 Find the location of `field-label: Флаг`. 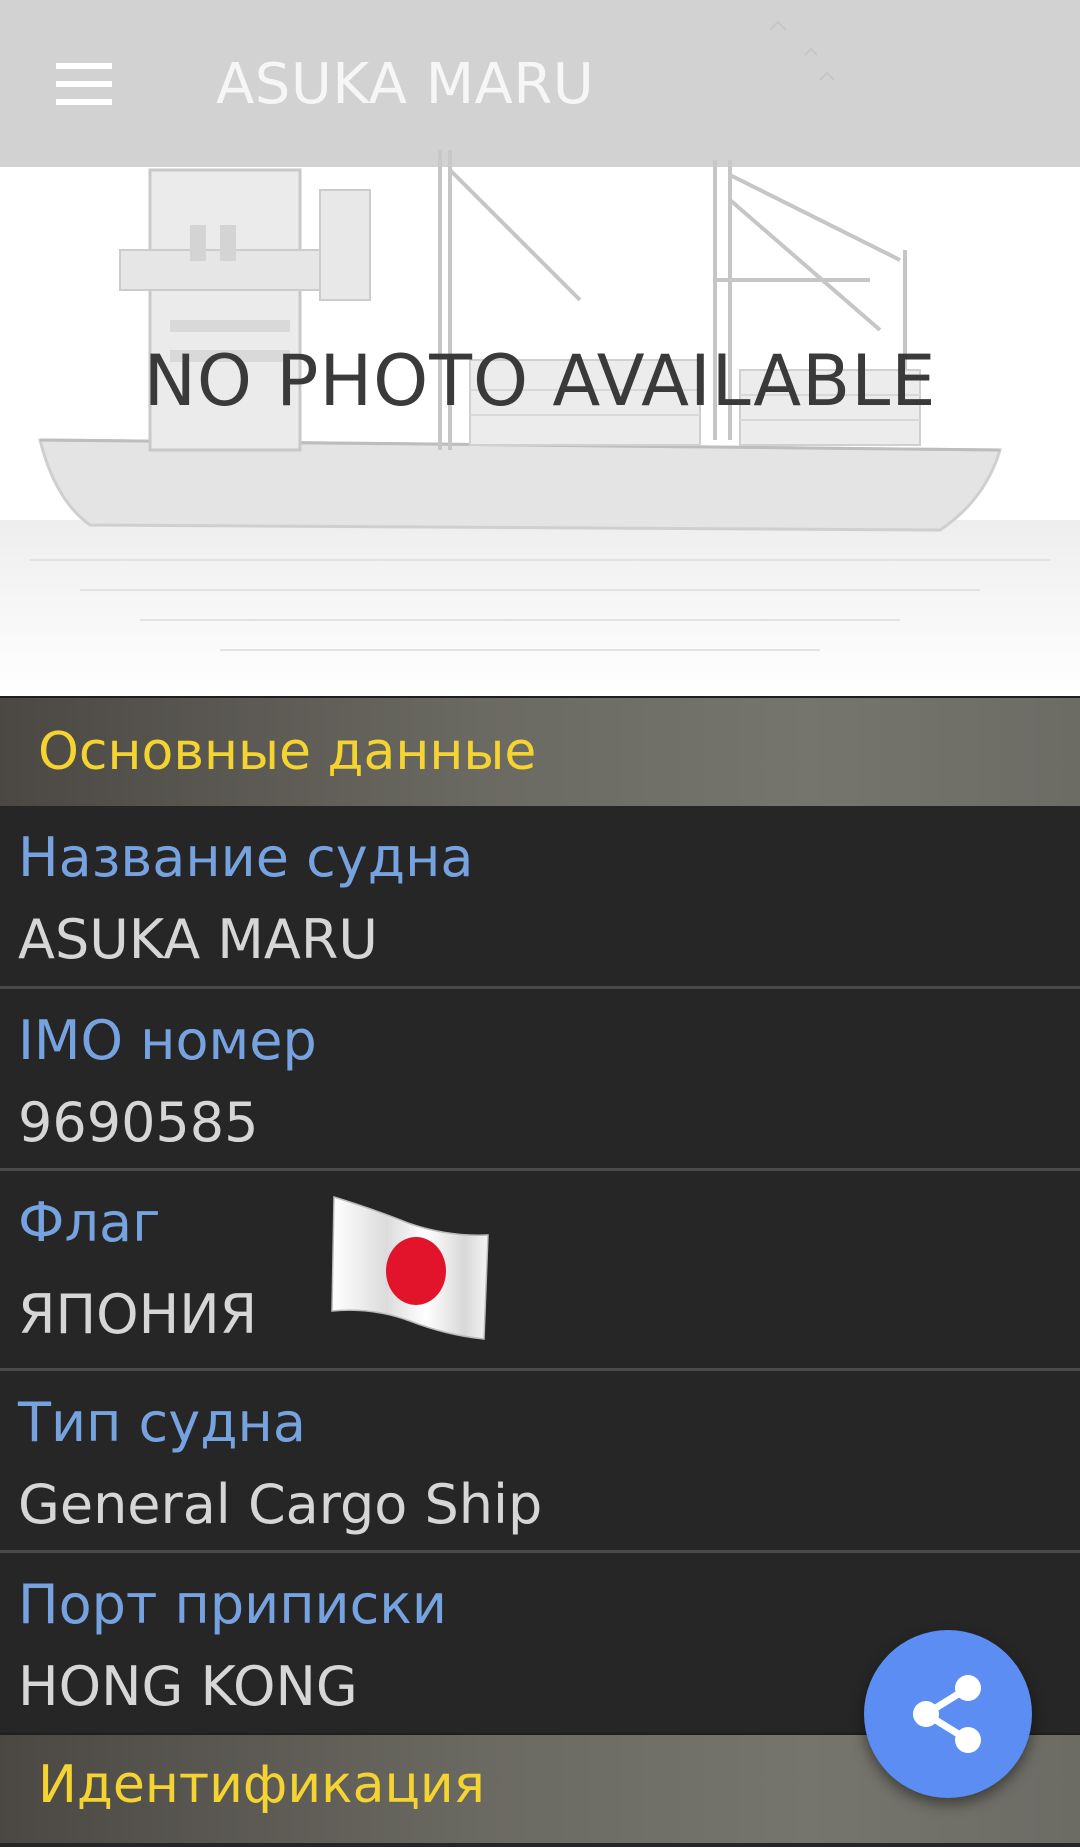

field-label: Флаг is located at coordinates (89, 1222).